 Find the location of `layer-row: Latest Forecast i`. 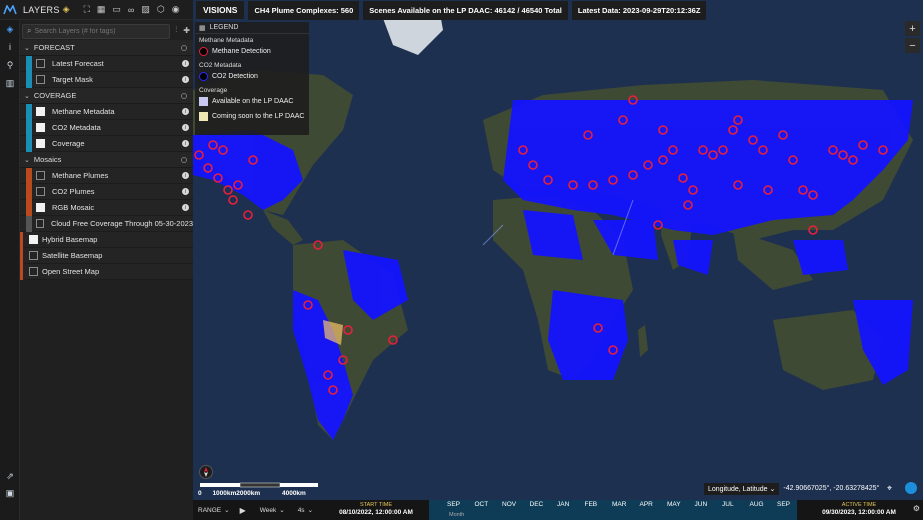

layer-row: Latest Forecast i is located at coordinates (106, 63).